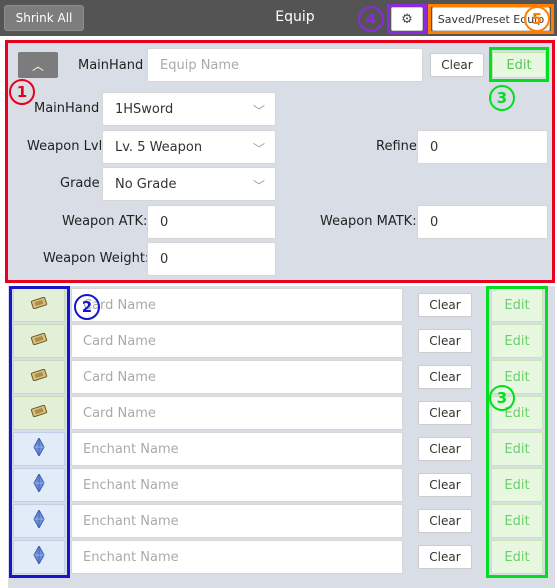 Image resolution: width=557 pixels, height=588 pixels. Describe the element at coordinates (159, 147) in the screenshot. I see `weapon-lvl-value: Lv. 5 Weapon` at that location.